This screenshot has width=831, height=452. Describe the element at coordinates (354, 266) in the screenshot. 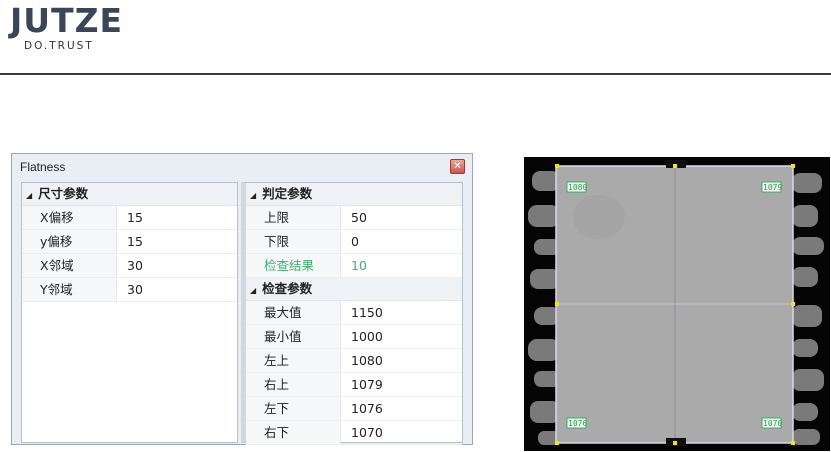

I see `check-result-row: 检查结果 10` at that location.